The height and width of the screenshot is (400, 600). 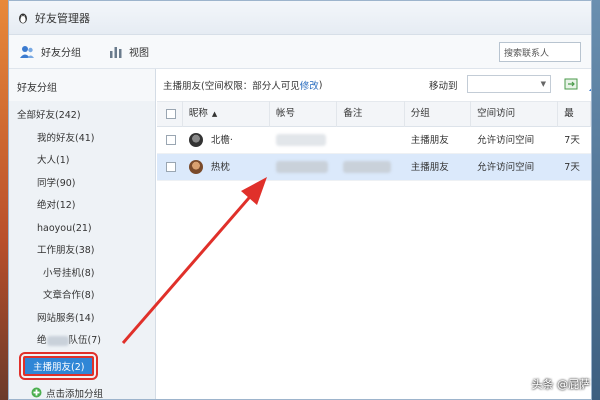 I want to click on table-header: 昵称 ▲ 帐号 备注 分组 空间访问 最, so click(x=374, y=114).